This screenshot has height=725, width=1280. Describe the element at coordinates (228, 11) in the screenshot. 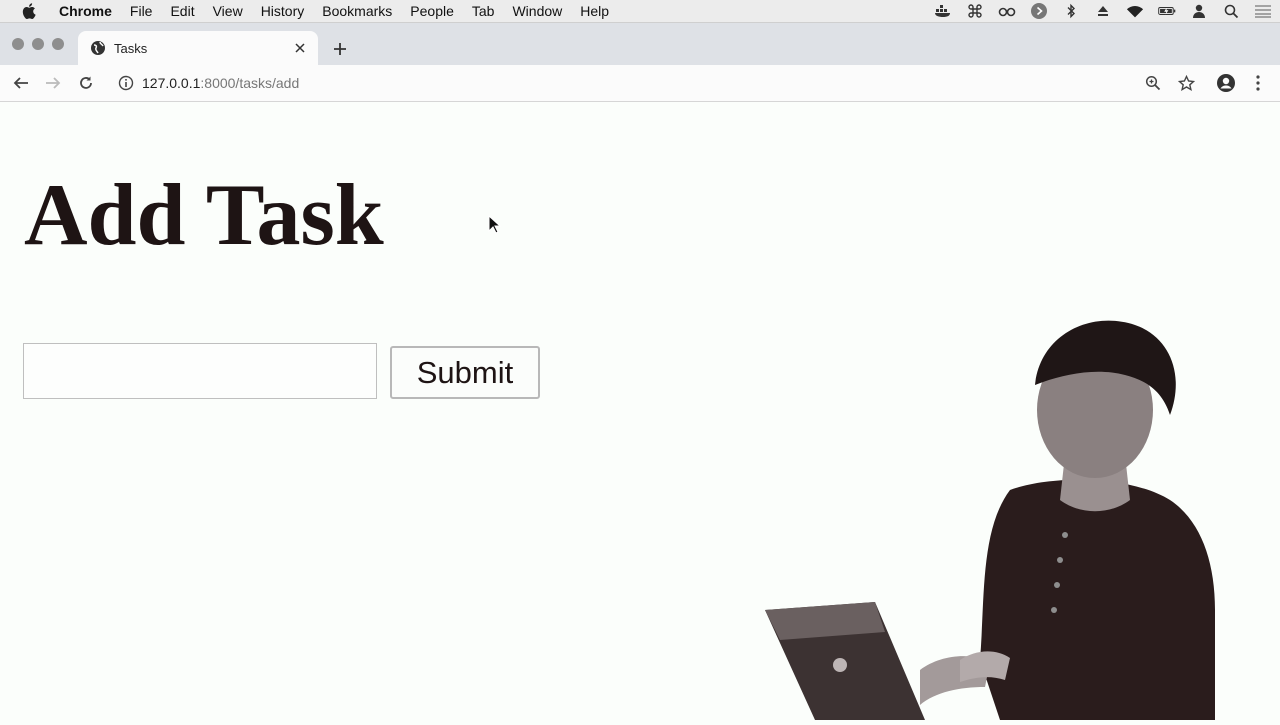

I see `menu-view: View` at that location.